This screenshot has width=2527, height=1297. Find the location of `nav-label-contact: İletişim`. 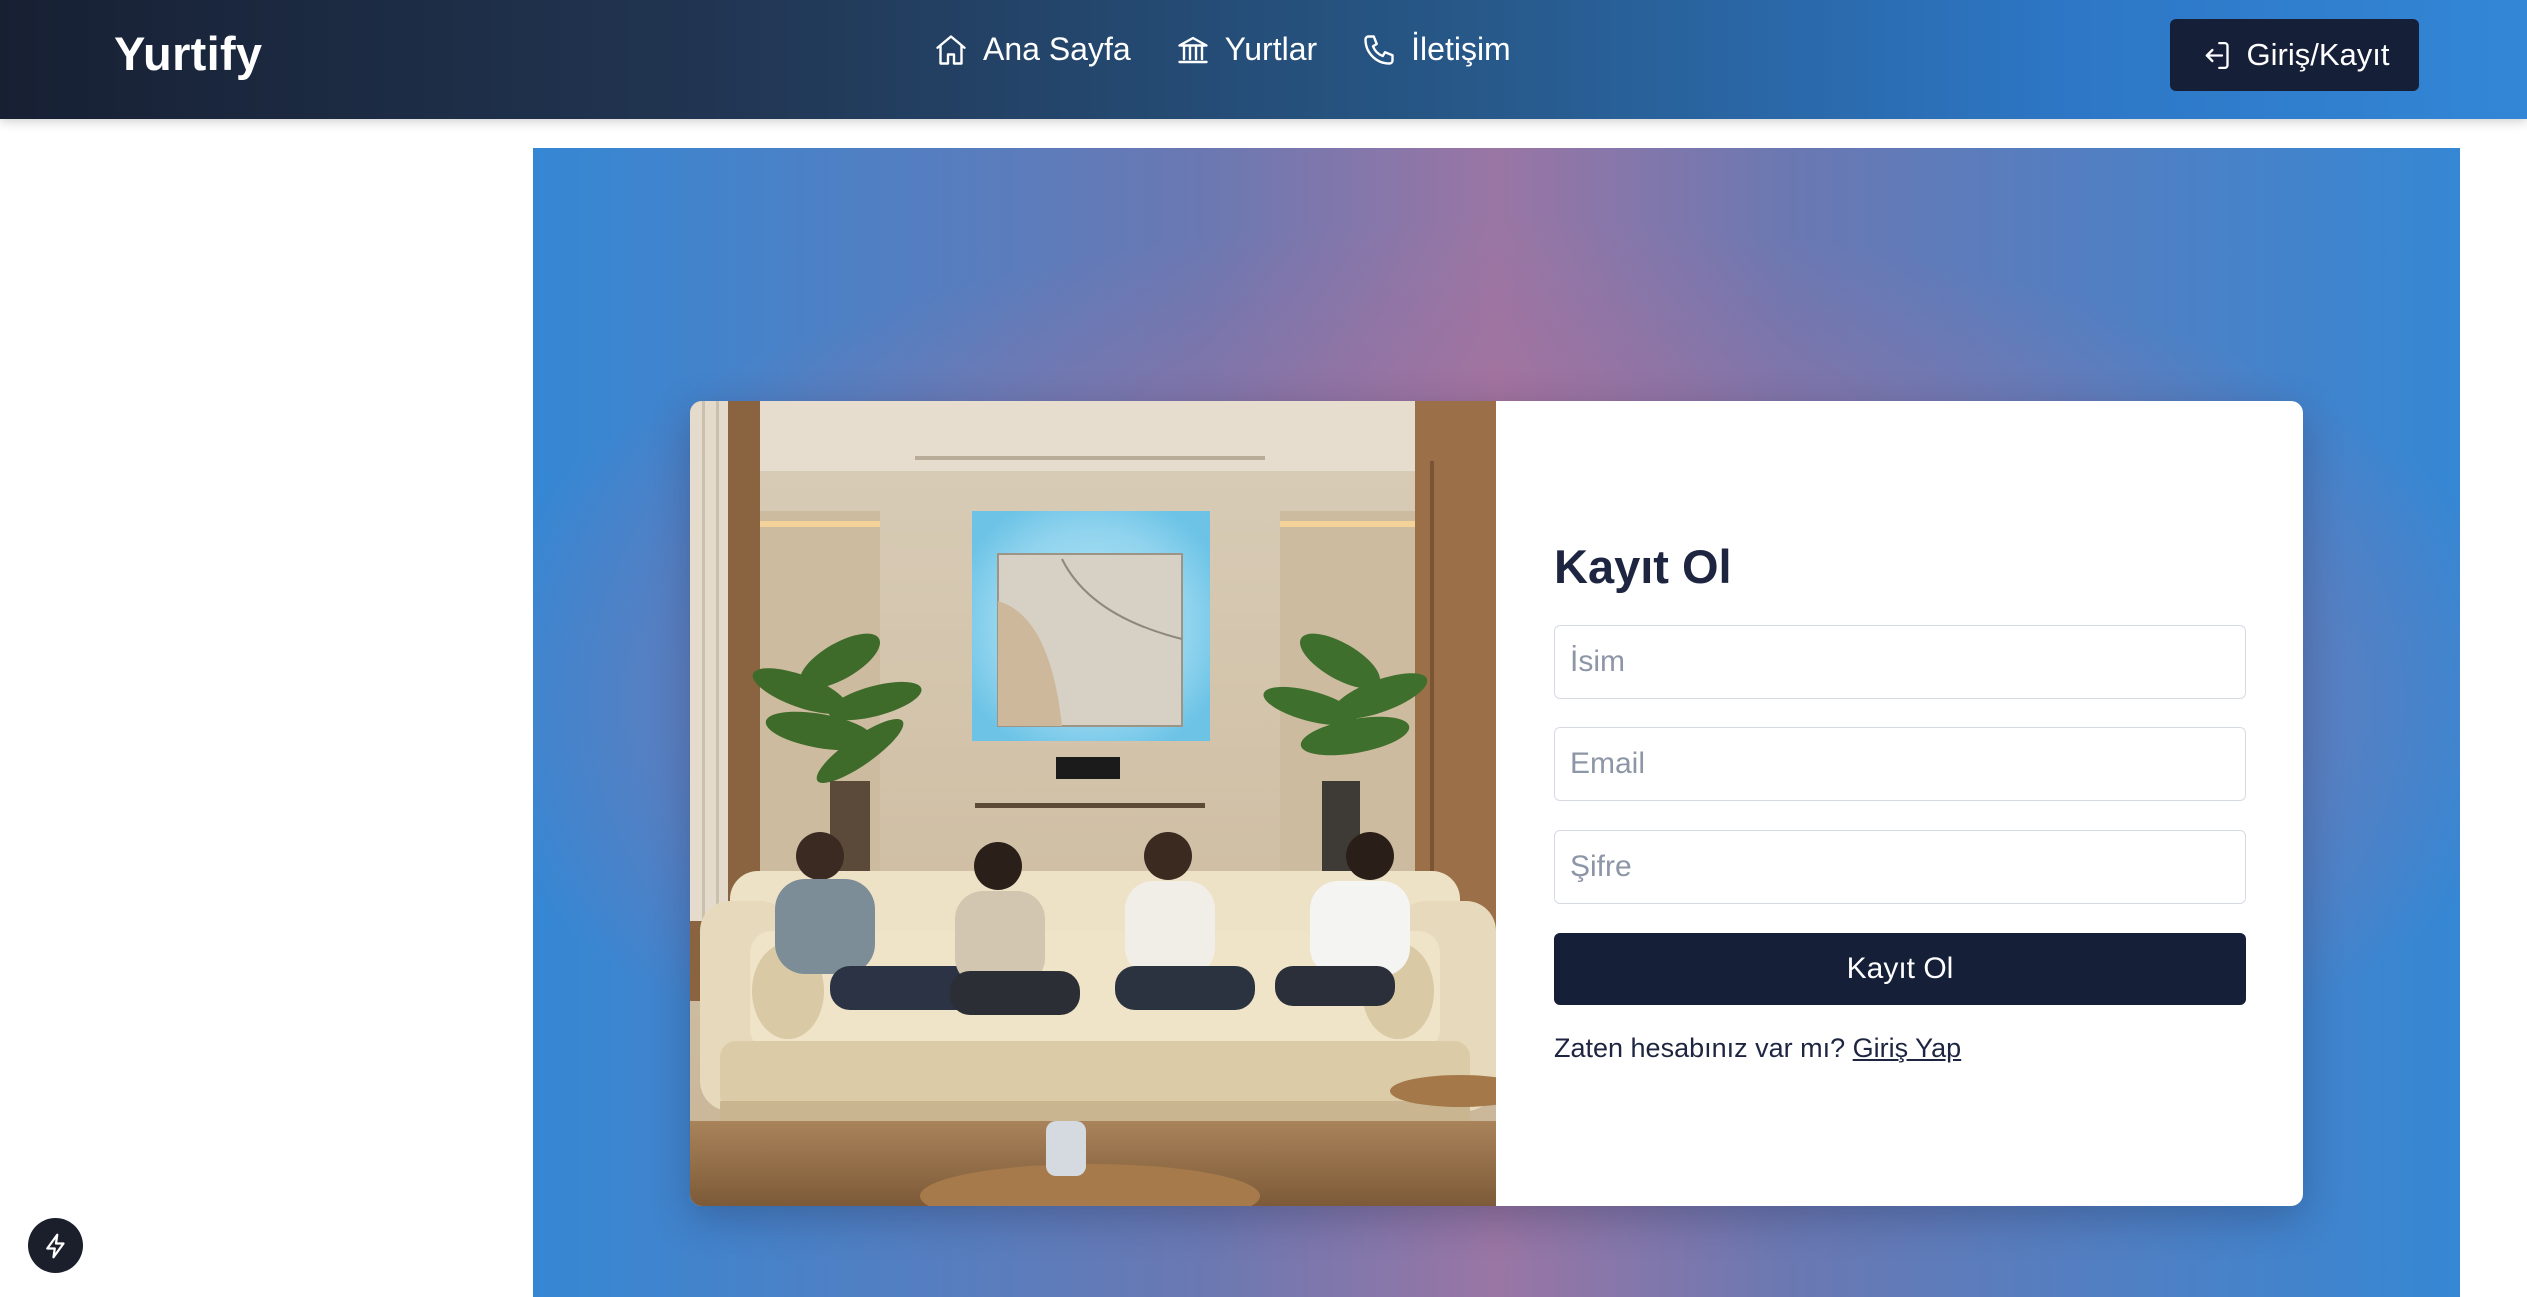

nav-label-contact: İletişim is located at coordinates (1461, 49).